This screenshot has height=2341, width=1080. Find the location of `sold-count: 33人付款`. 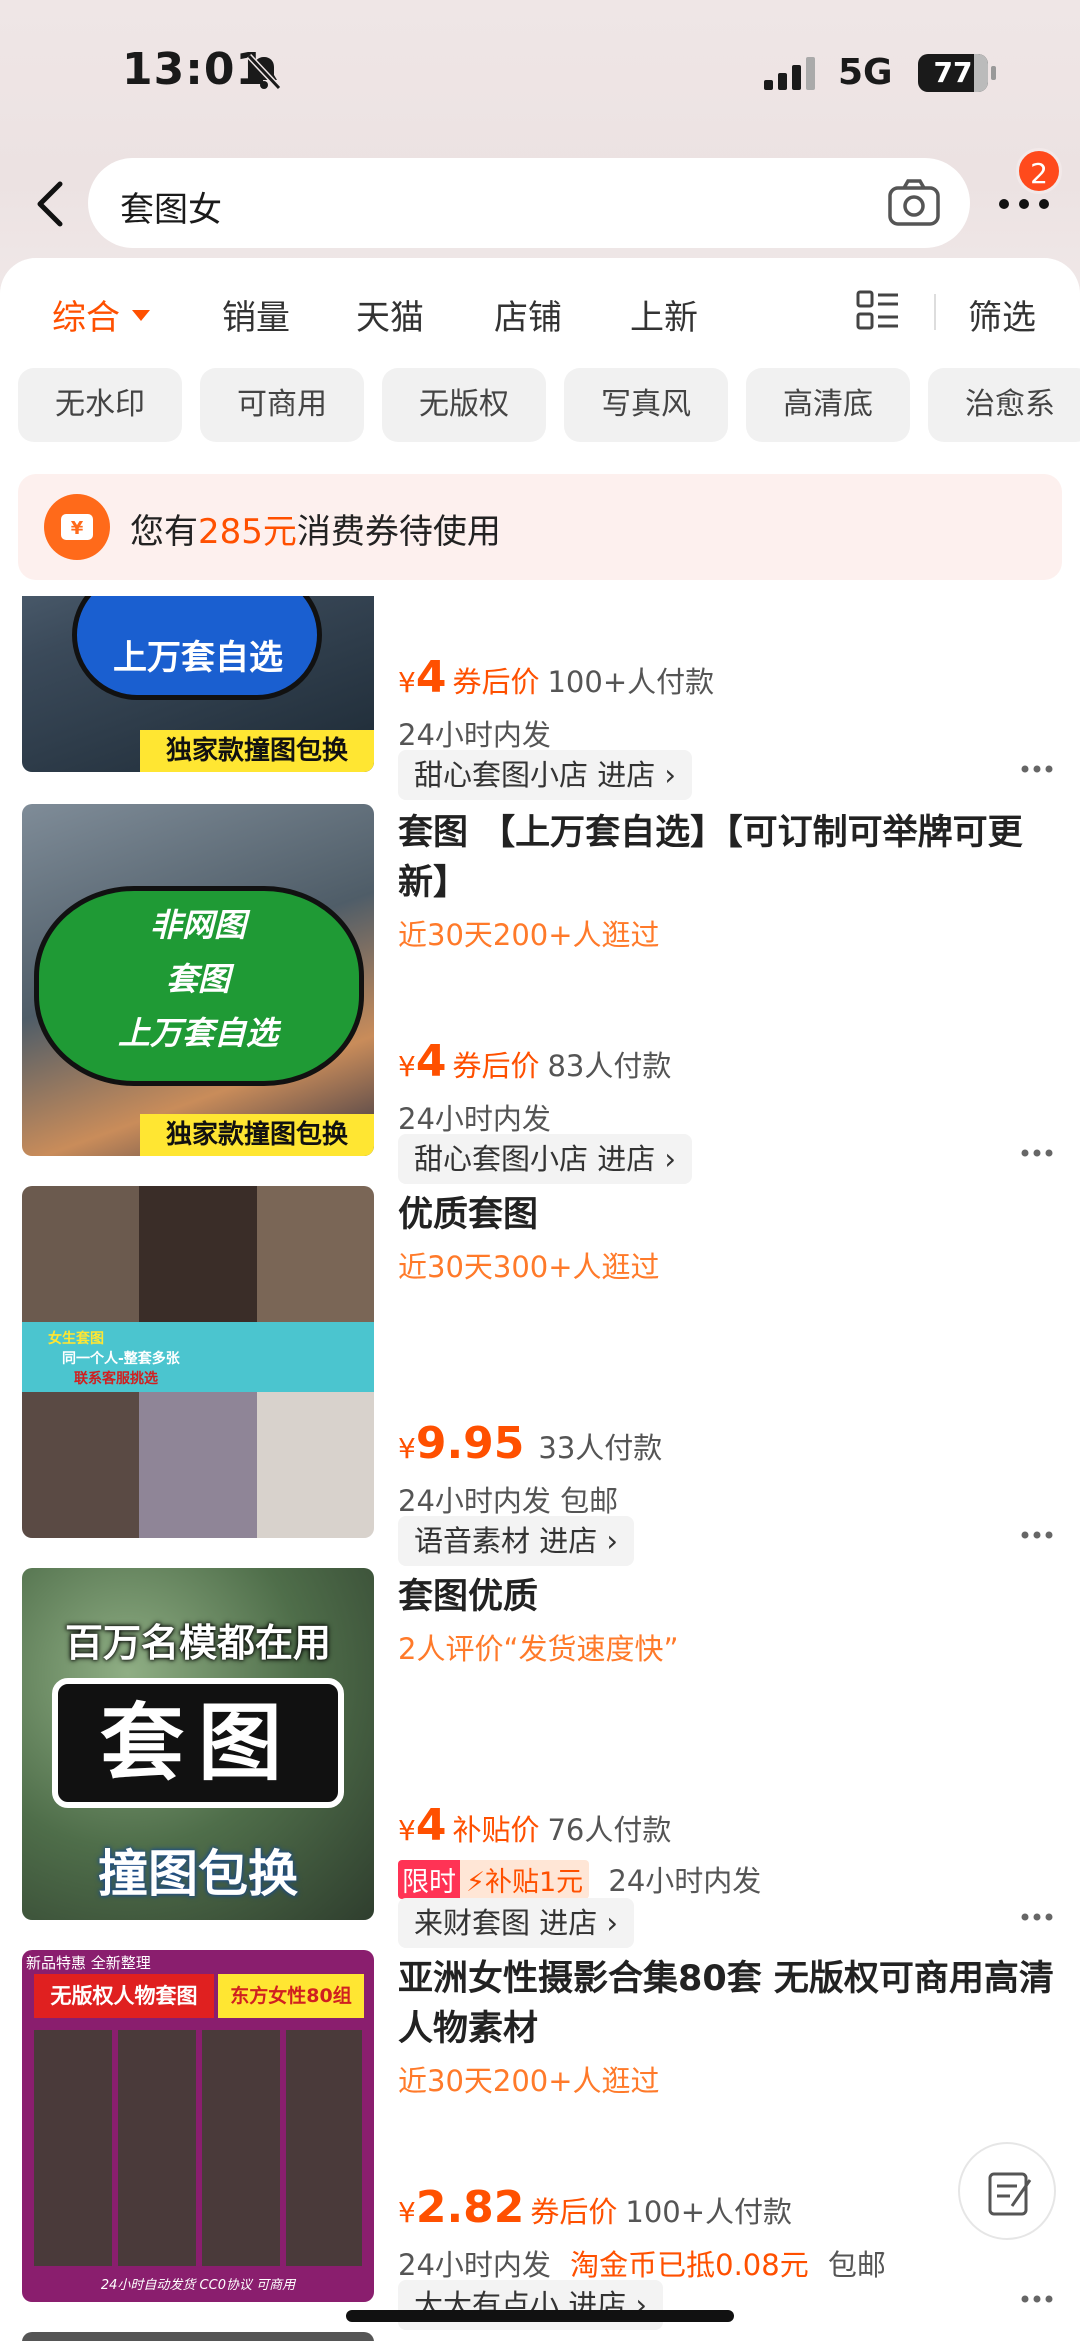

sold-count: 33人付款 is located at coordinates (600, 1448).